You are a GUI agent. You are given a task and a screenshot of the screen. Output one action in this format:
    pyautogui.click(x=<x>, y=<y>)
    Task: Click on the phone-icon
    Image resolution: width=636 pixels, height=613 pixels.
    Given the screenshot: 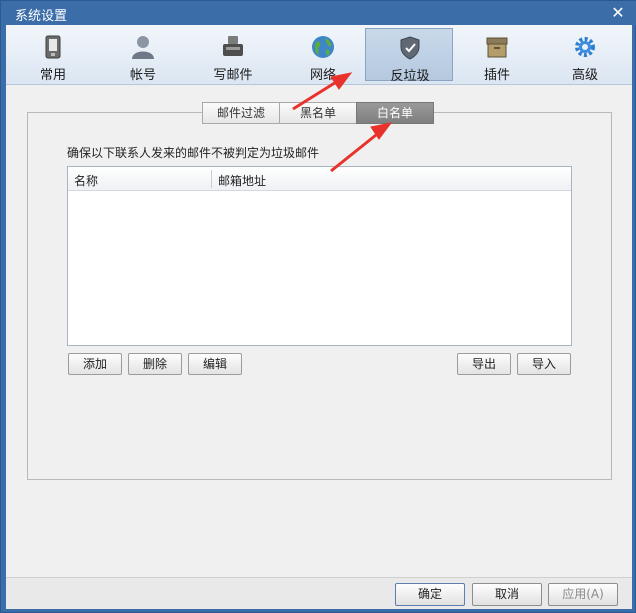 What is the action you would take?
    pyautogui.click(x=53, y=47)
    